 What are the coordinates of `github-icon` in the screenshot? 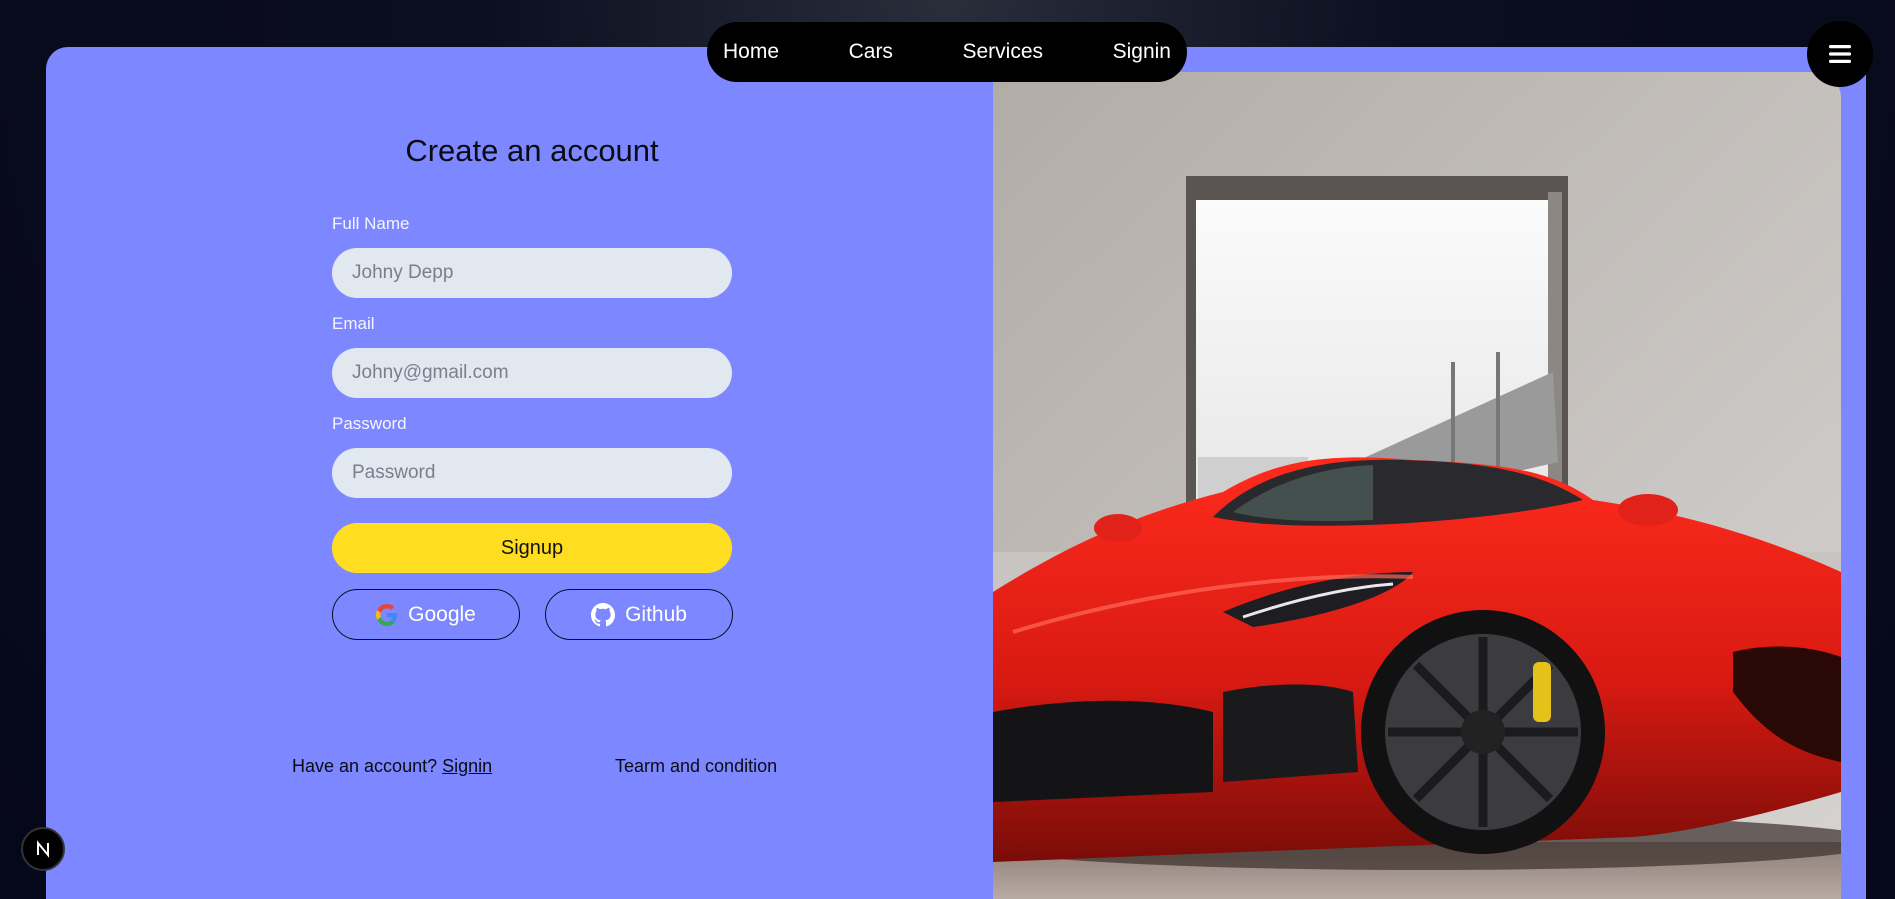 It's located at (603, 614).